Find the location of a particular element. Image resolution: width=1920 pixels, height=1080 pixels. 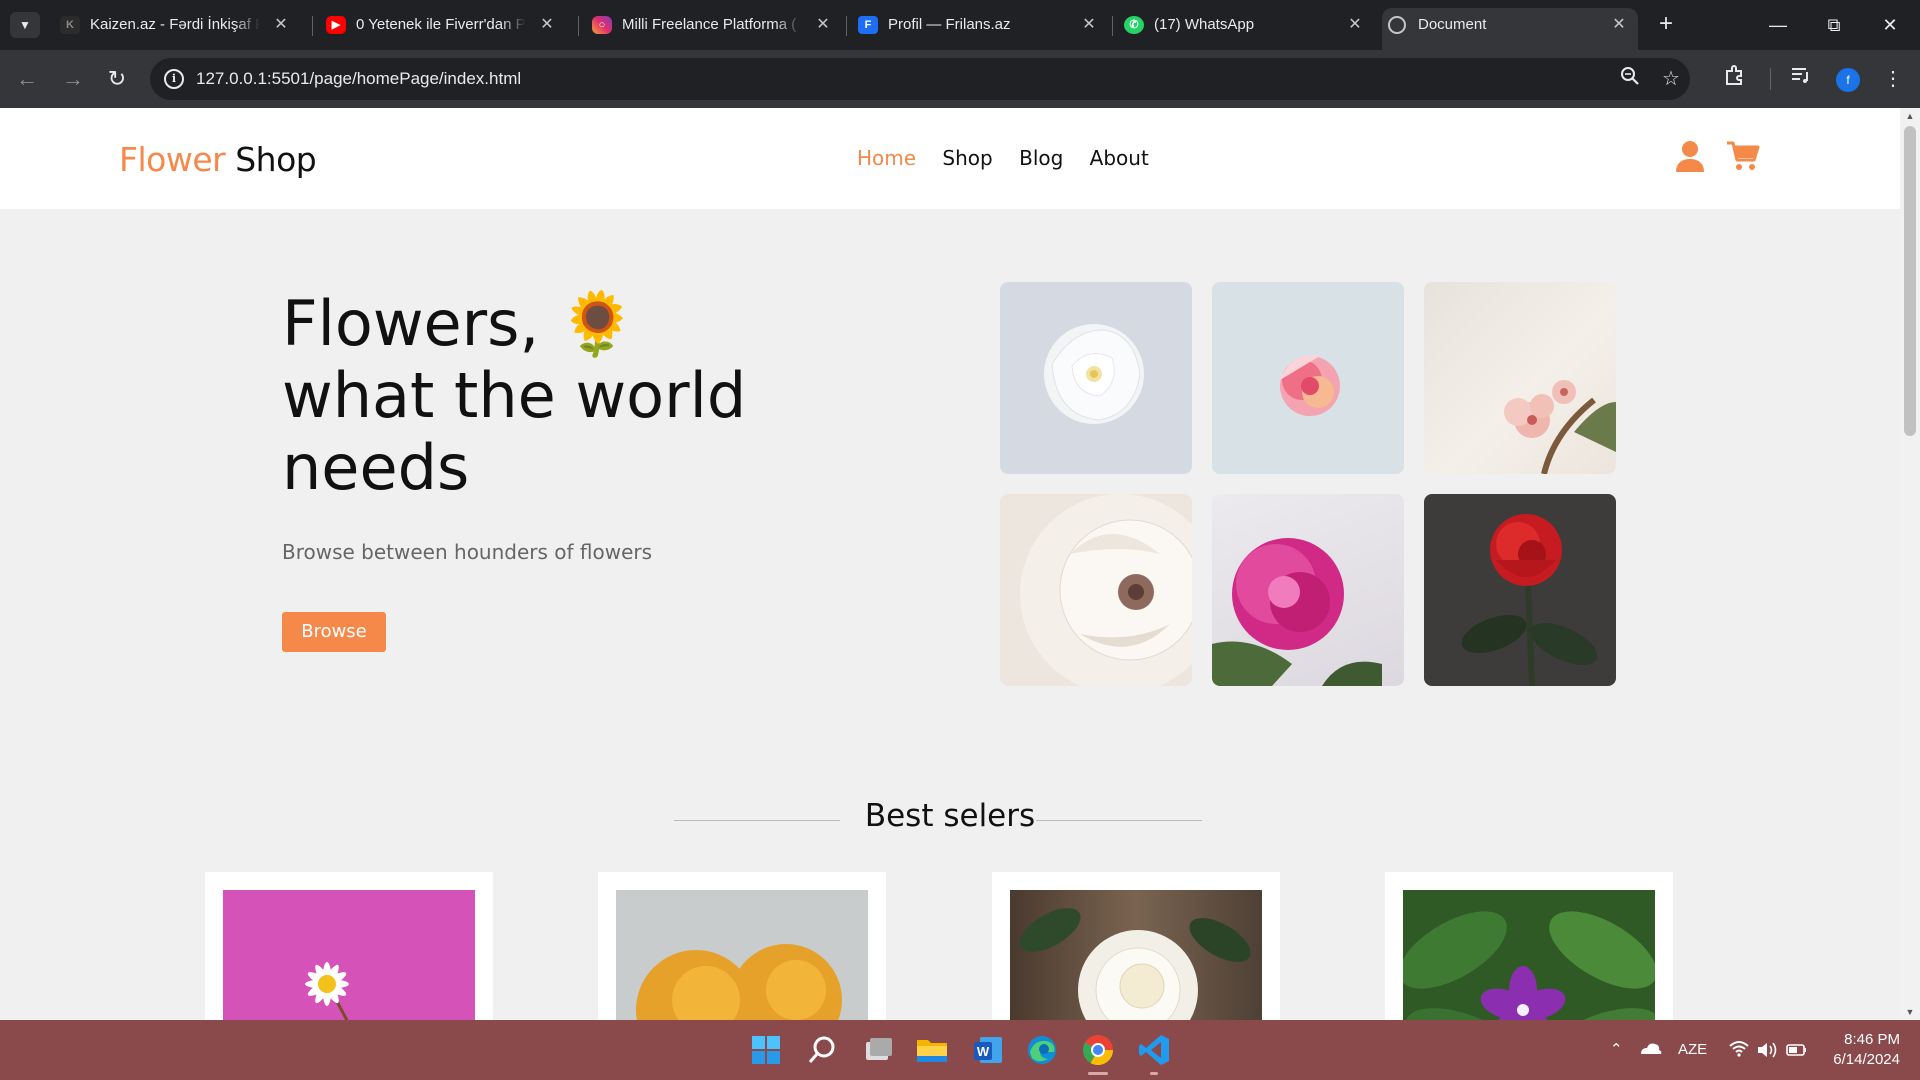

chrome-icon is located at coordinates (1098, 1050).